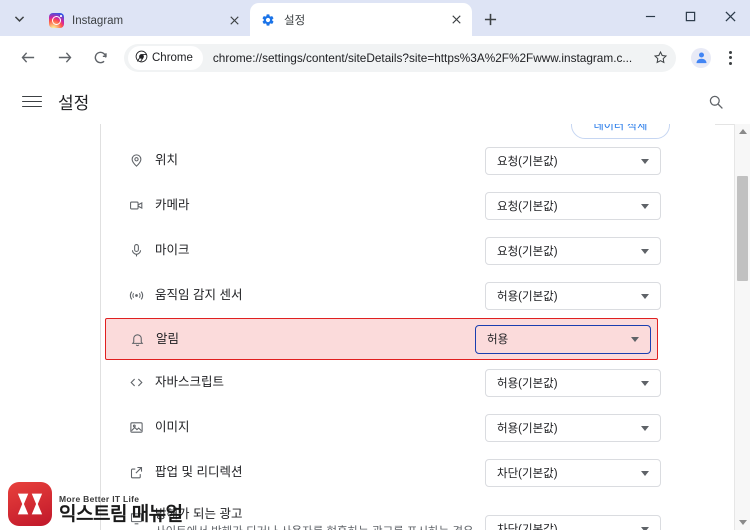  What do you see at coordinates (716, 102) in the screenshot?
I see `search-icon` at bounding box center [716, 102].